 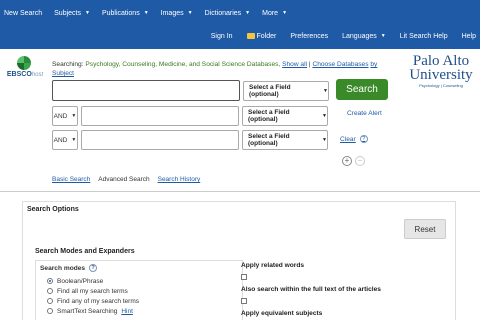 What do you see at coordinates (124, 179) in the screenshot?
I see `advanced-search-current: Advanced Search` at bounding box center [124, 179].